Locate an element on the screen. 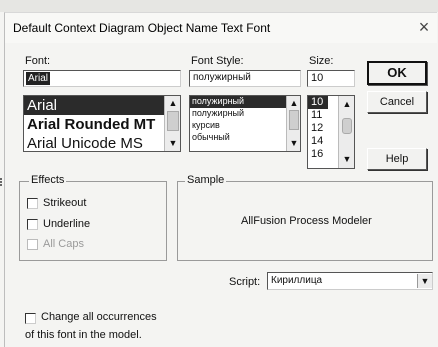  size-list: 10 11 12 14 16 ▲ ▼ is located at coordinates (331, 132).